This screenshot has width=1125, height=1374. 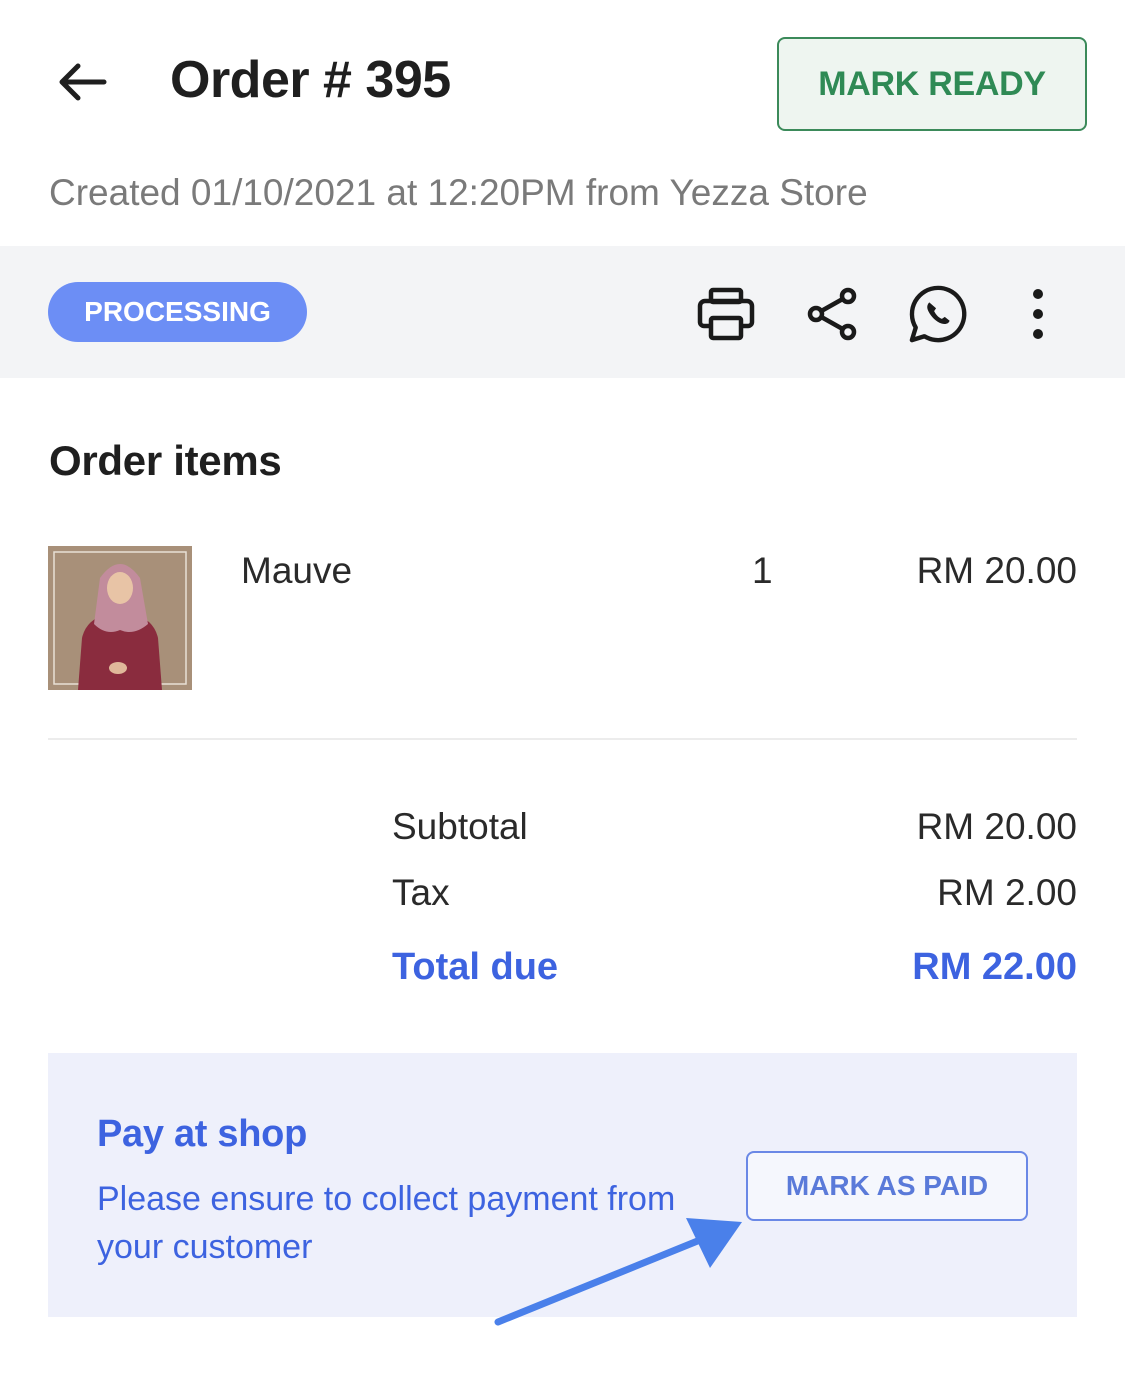 I want to click on whatsapp-icon, so click(x=938, y=314).